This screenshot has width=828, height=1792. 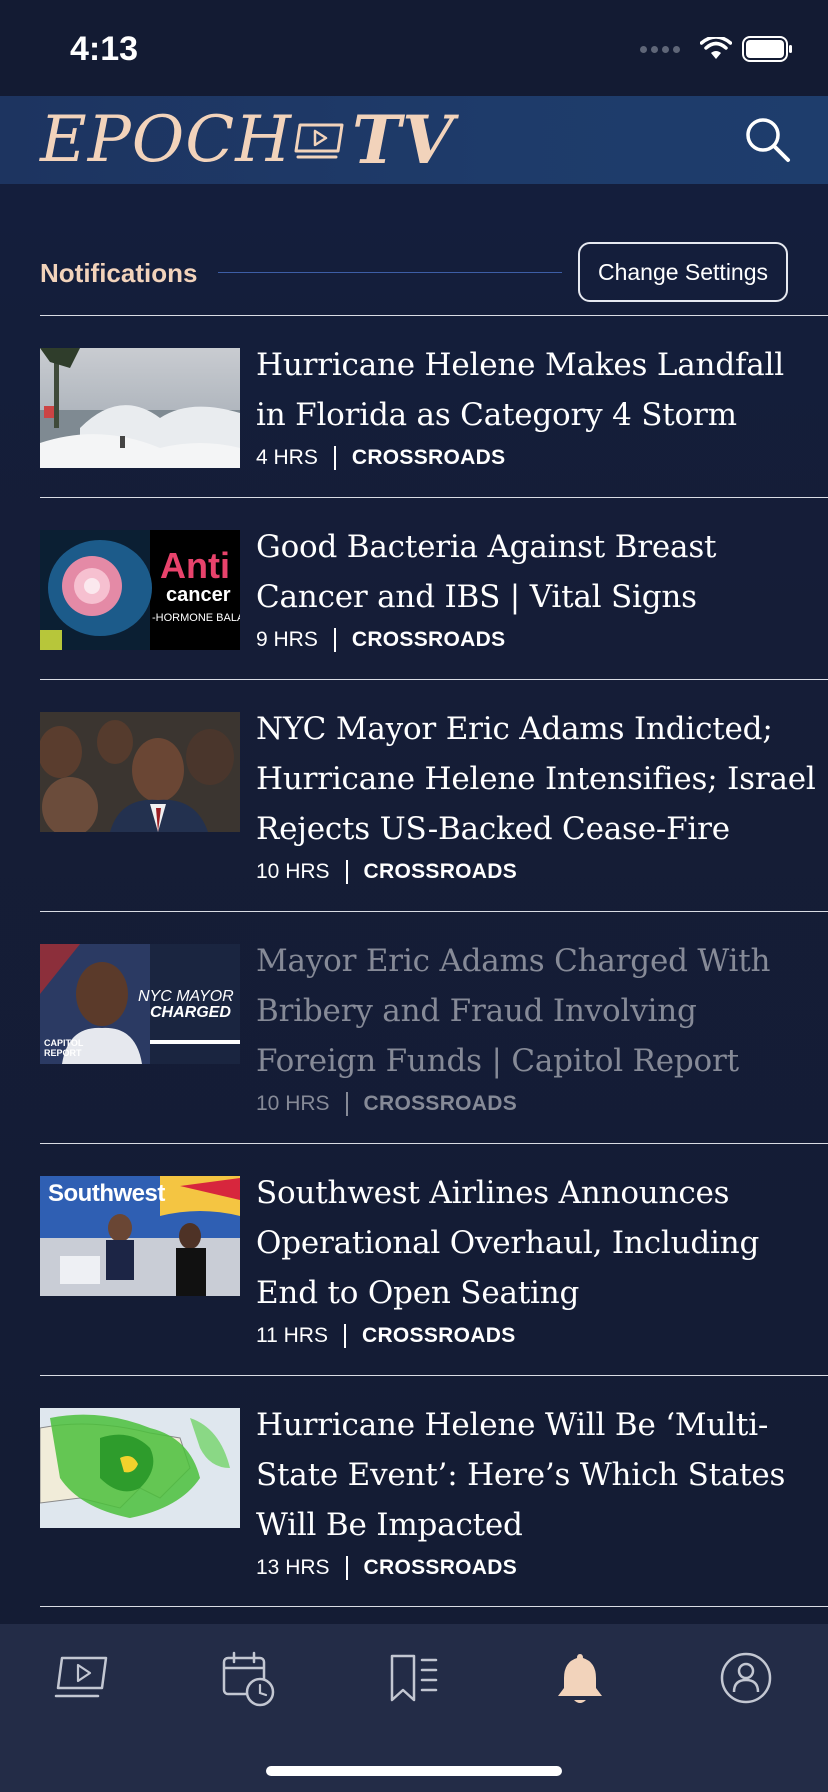 What do you see at coordinates (82, 1678) in the screenshot?
I see `video-icon` at bounding box center [82, 1678].